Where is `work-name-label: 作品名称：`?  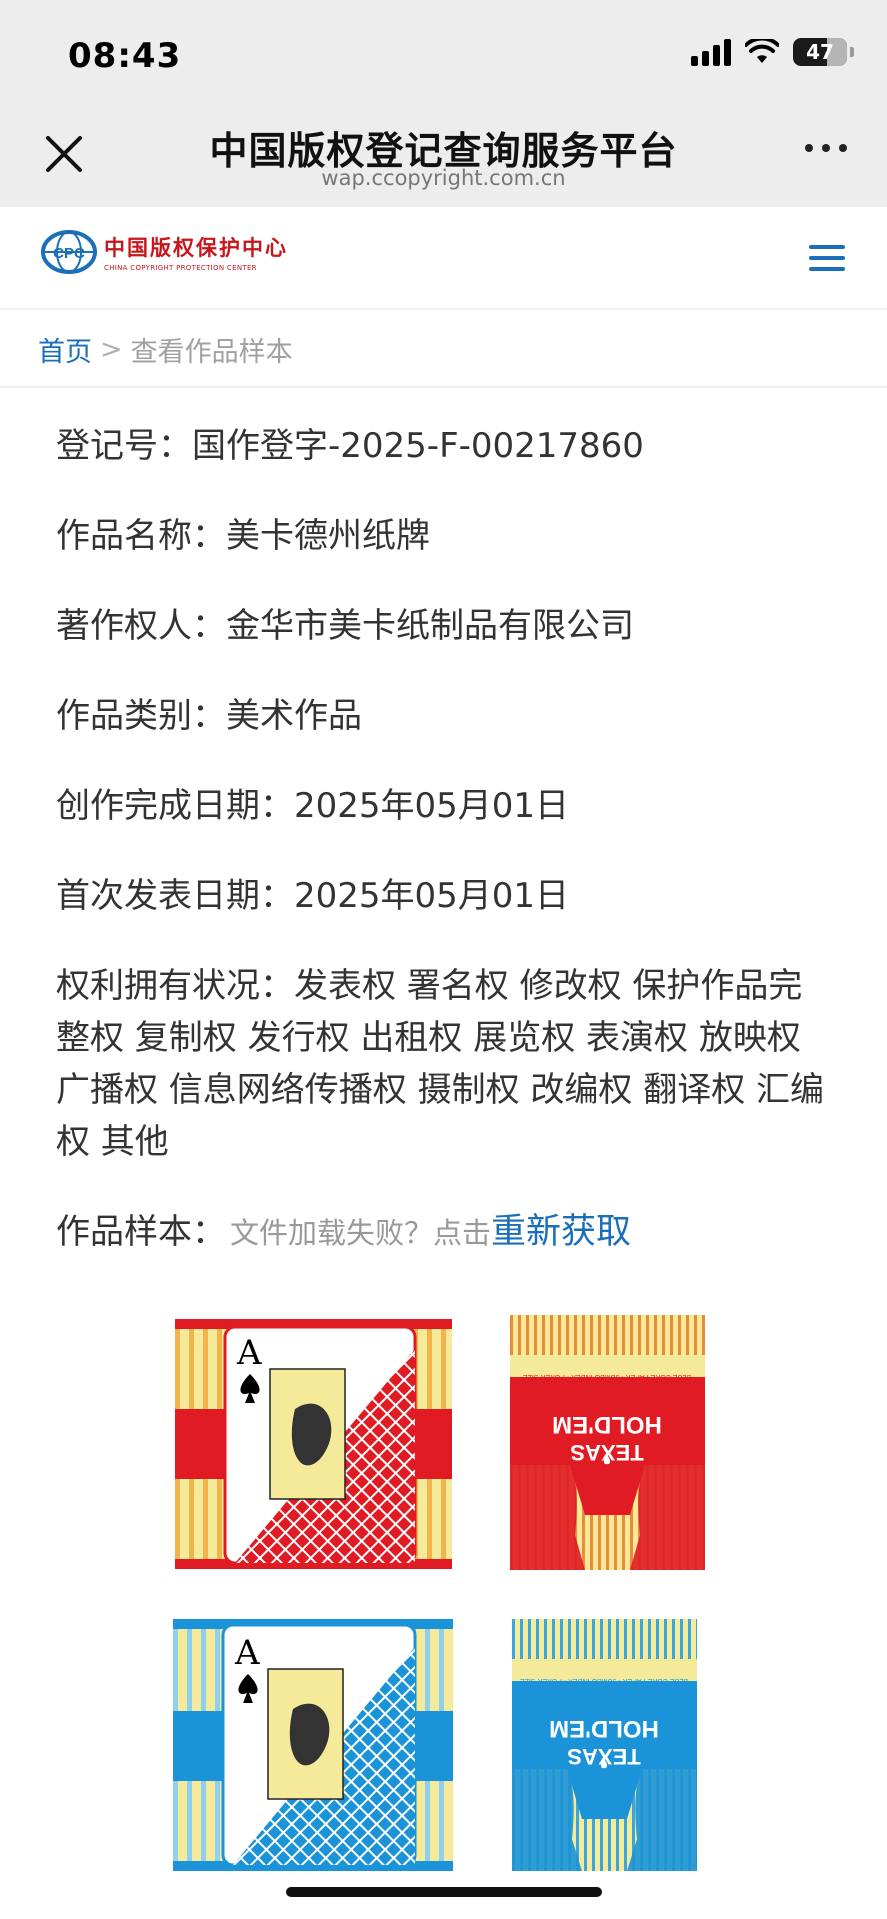 work-name-label: 作品名称： is located at coordinates (141, 536).